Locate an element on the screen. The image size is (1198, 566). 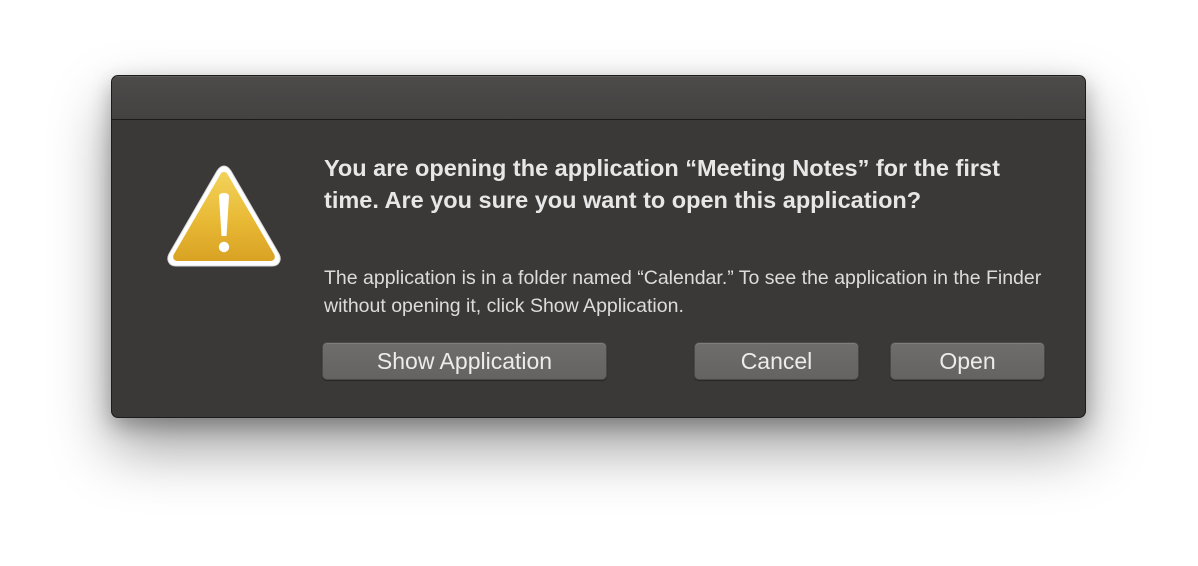
open-button: Open is located at coordinates (967, 361).